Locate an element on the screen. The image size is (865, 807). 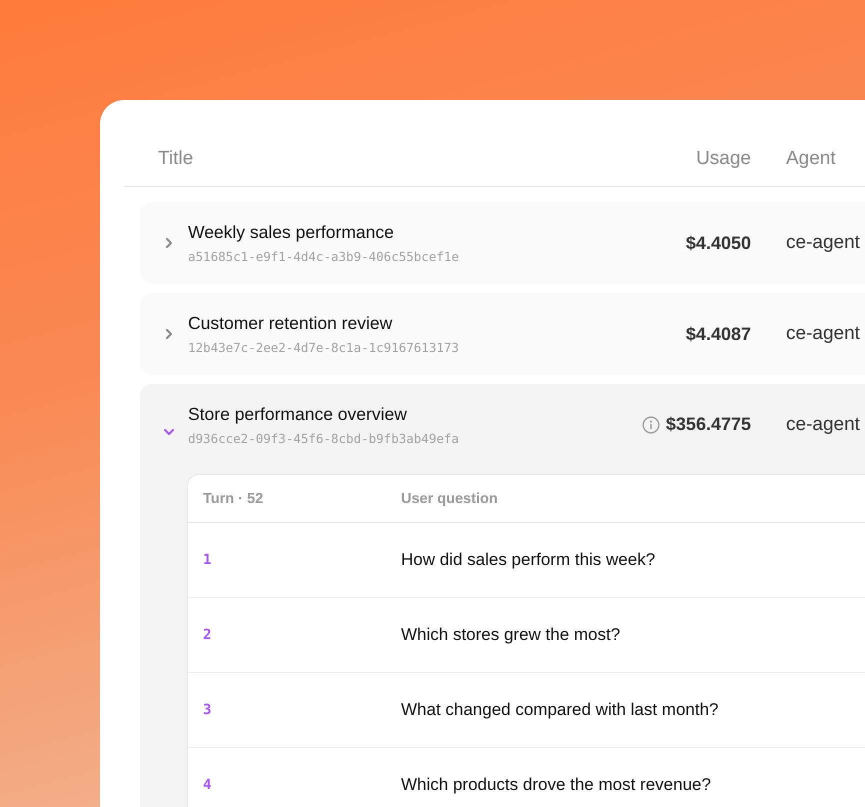
usage-value: $356.4775 is located at coordinates (708, 424).